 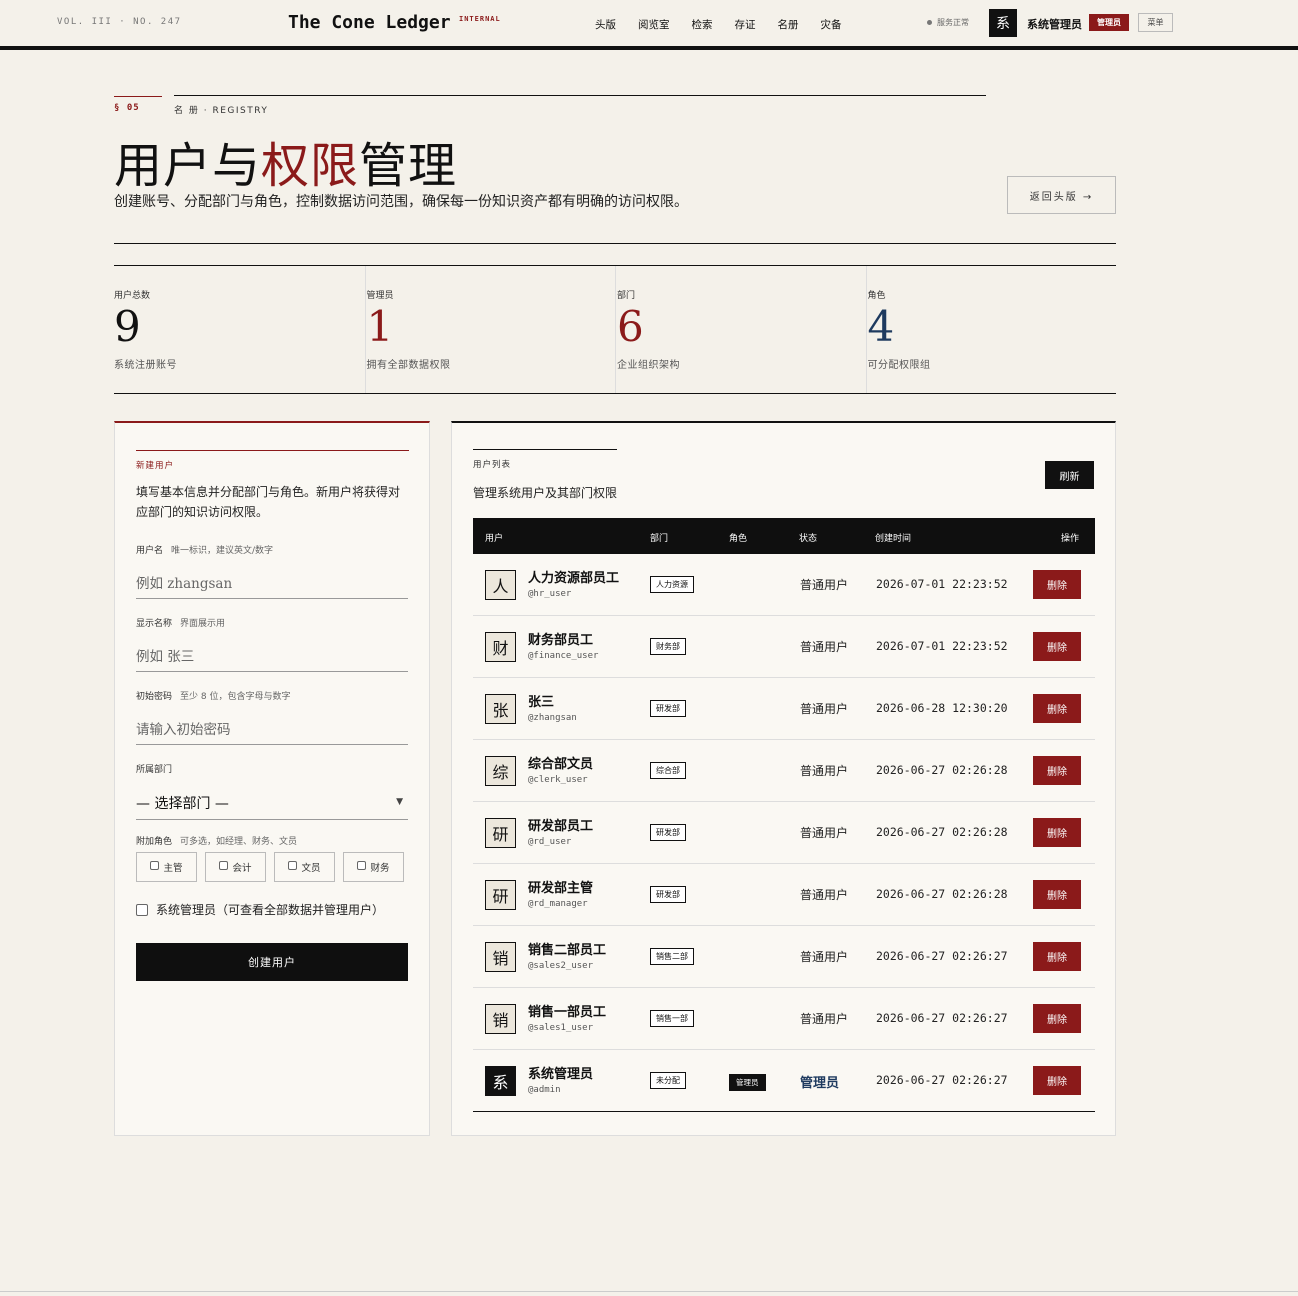 I want to click on stat-label: 角色, so click(x=876, y=296).